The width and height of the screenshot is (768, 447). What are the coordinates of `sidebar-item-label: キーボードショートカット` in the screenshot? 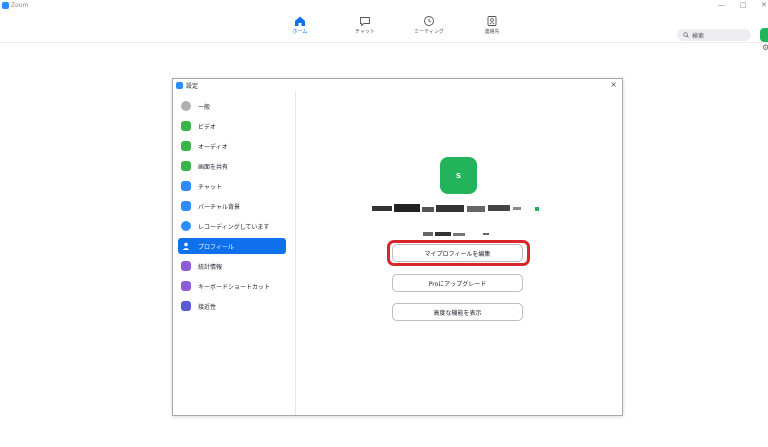 It's located at (234, 287).